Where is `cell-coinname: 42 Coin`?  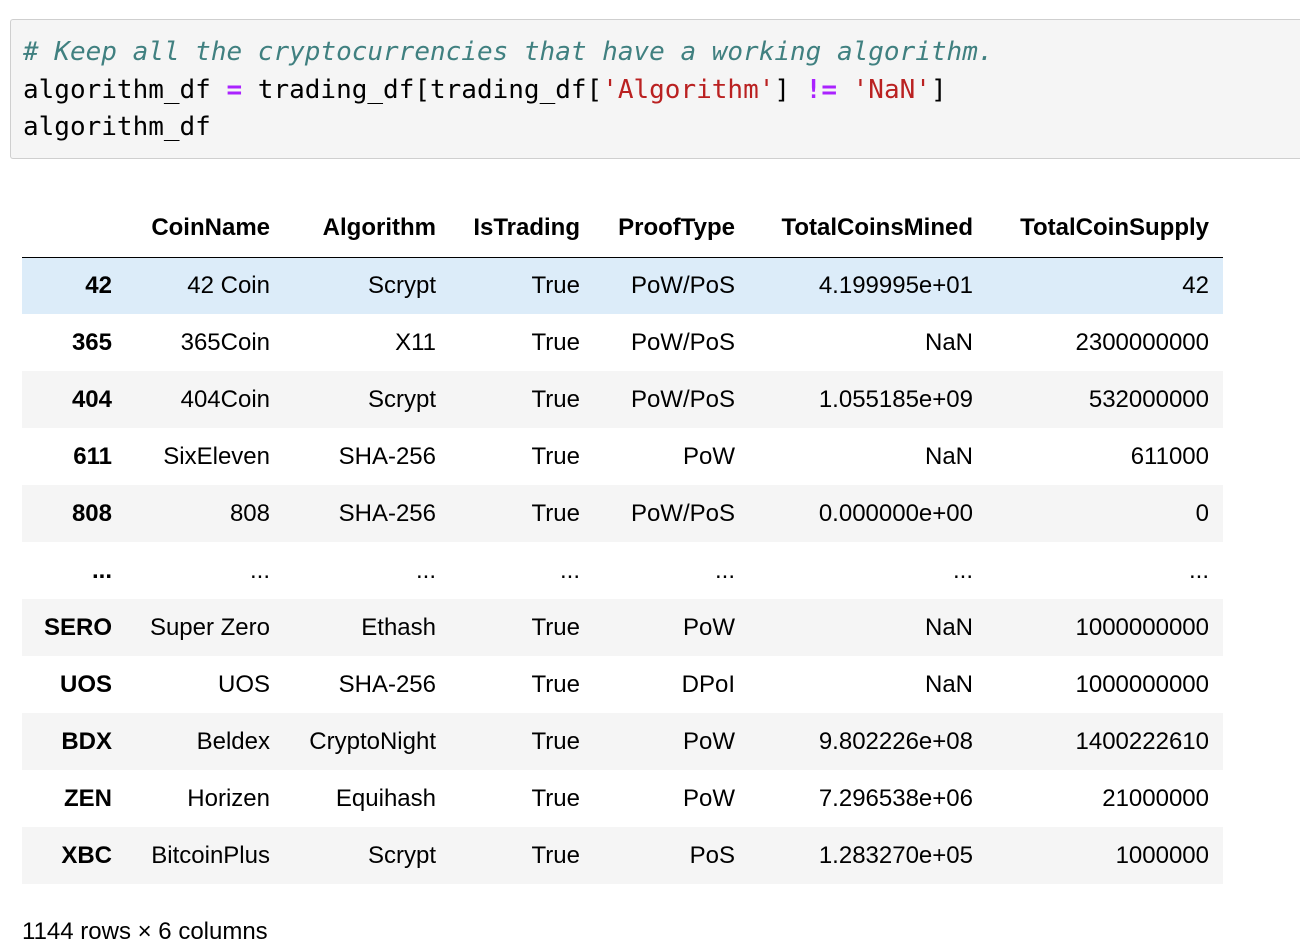 cell-coinname: 42 Coin is located at coordinates (228, 285).